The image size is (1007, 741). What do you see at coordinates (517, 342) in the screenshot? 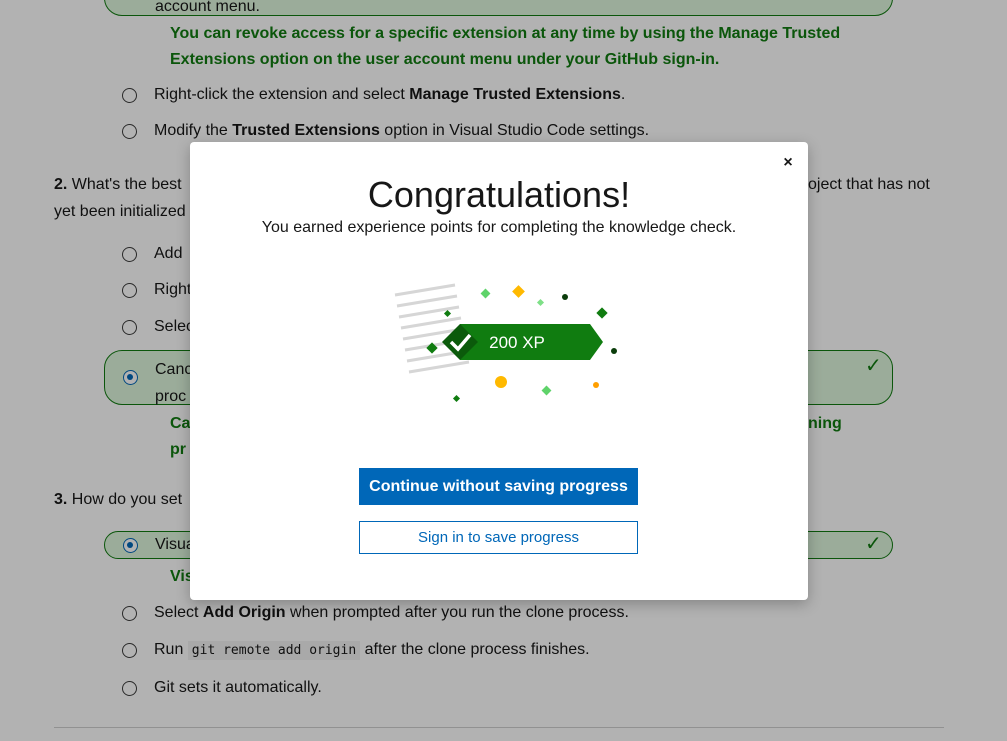
I see `xp-amount: 200 XP` at bounding box center [517, 342].